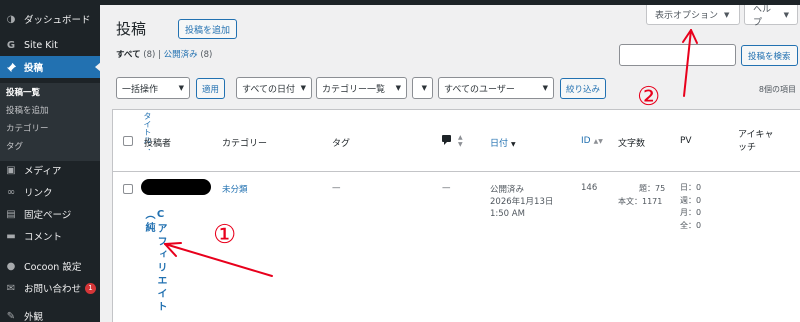 The height and width of the screenshot is (322, 800). What do you see at coordinates (354, 89) in the screenshot?
I see `category-filter-value: カテゴリー一覧` at bounding box center [354, 89].